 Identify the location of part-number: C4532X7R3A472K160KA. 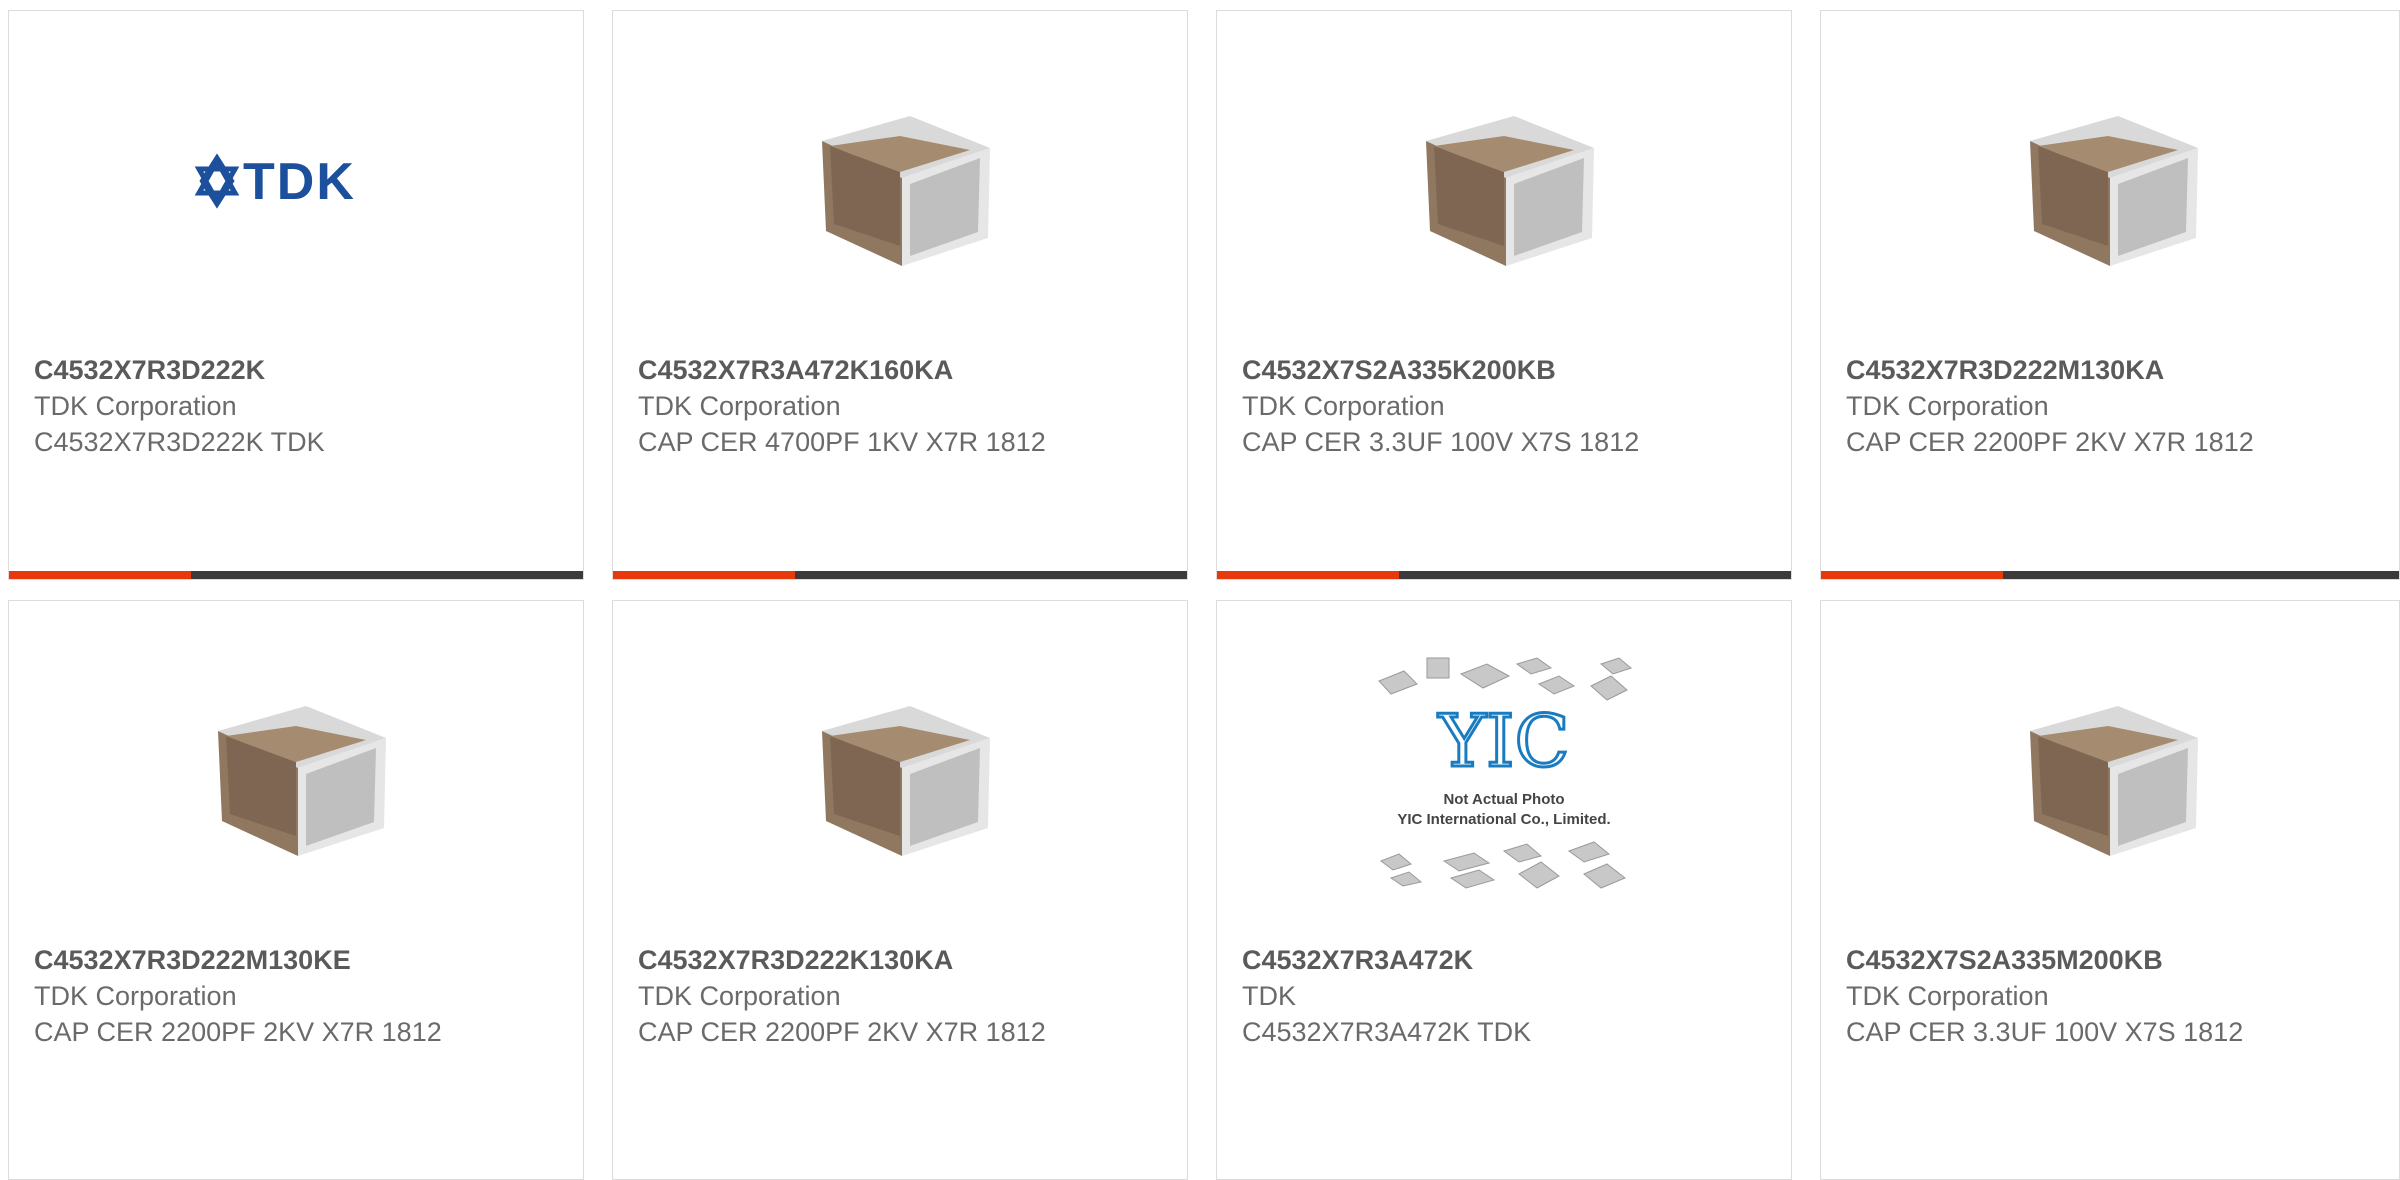
(853, 370).